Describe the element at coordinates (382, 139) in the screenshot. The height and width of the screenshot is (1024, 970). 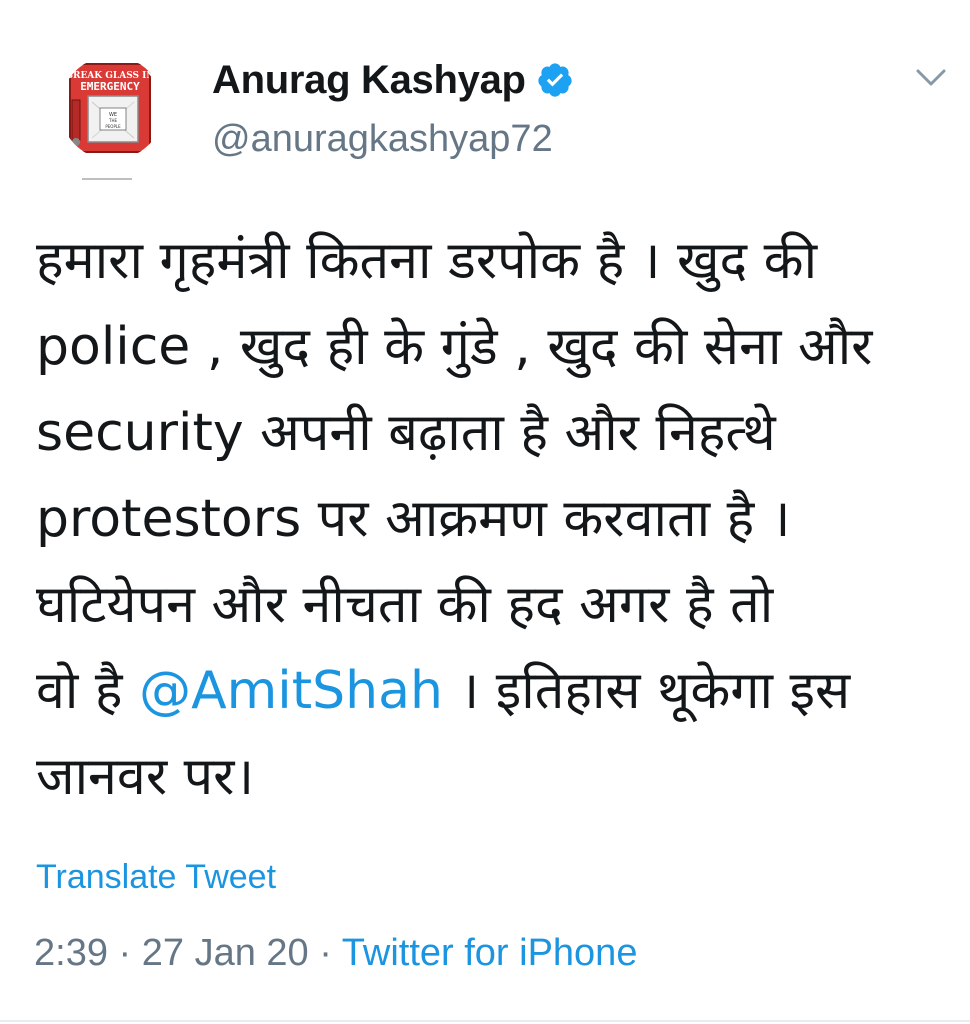
I see `user-handle: @anuragkashyap72` at that location.